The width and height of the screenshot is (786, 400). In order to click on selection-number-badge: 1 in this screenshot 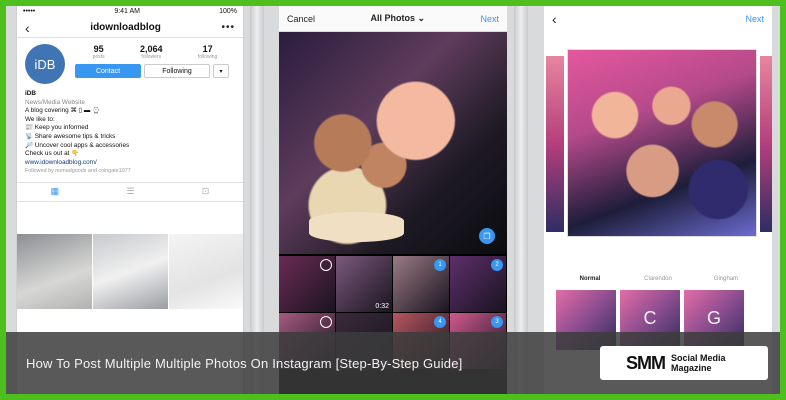, I will do `click(440, 265)`.